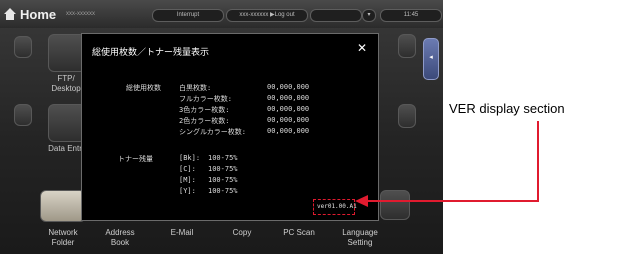 Image resolution: width=628 pixels, height=254 pixels. I want to click on dialog-title: 総使用枚数／トナー残量表示, so click(151, 53).